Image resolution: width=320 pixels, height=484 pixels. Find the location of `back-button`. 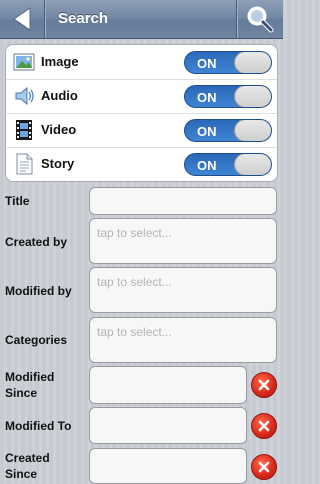

back-button is located at coordinates (22, 19).